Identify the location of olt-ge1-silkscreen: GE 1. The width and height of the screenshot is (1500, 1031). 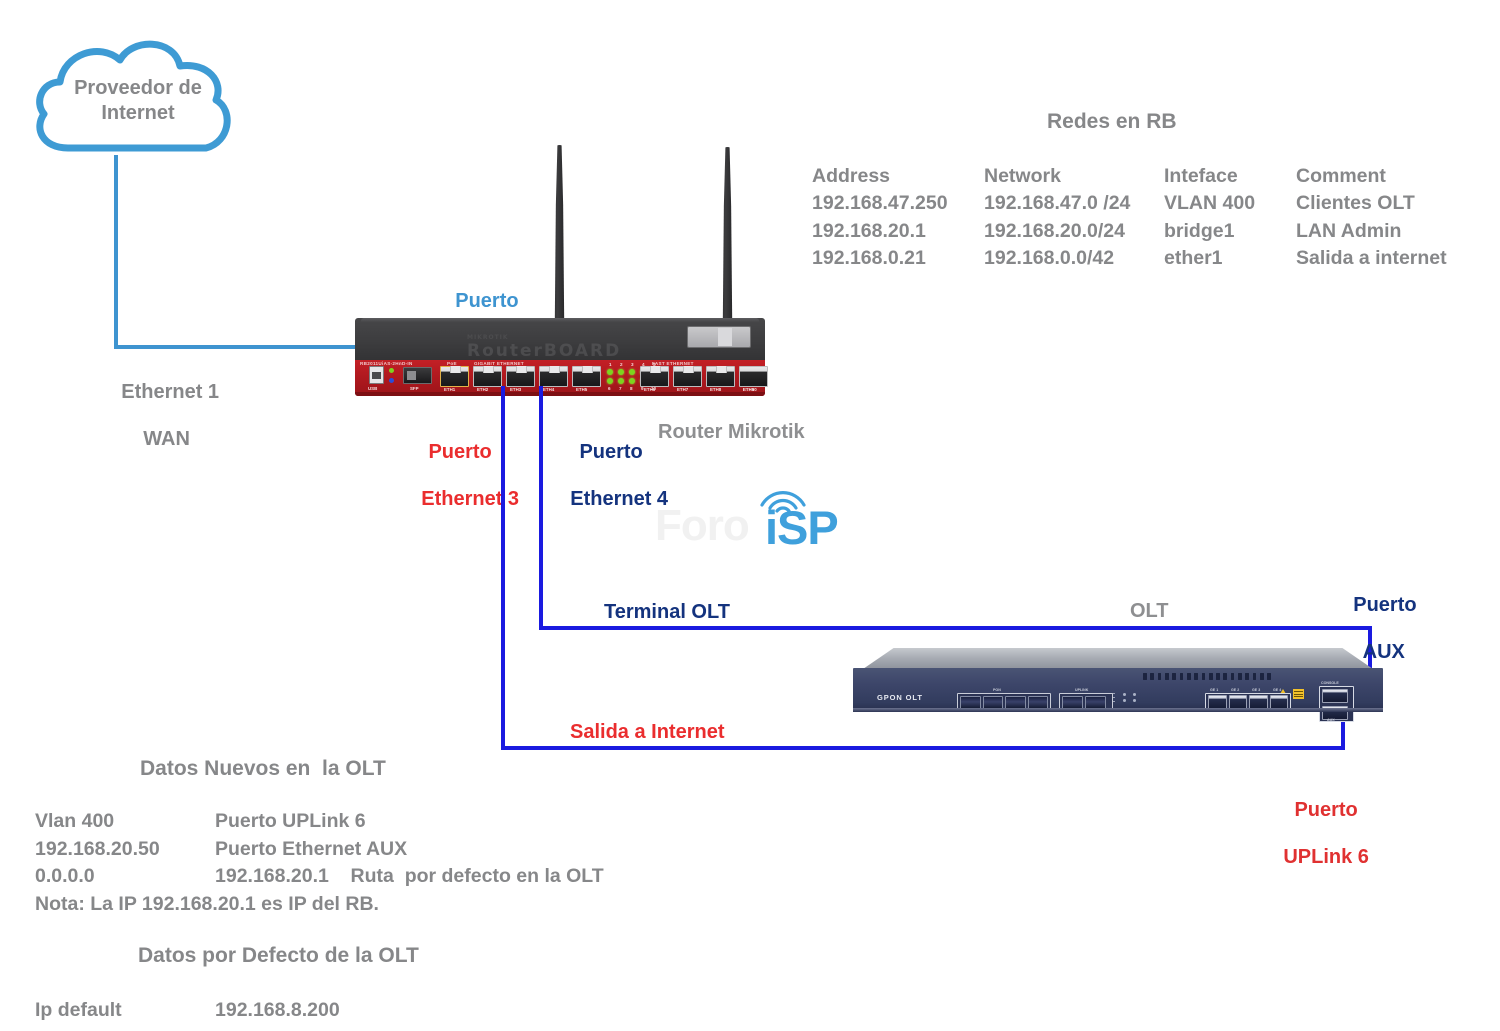
(1214, 690).